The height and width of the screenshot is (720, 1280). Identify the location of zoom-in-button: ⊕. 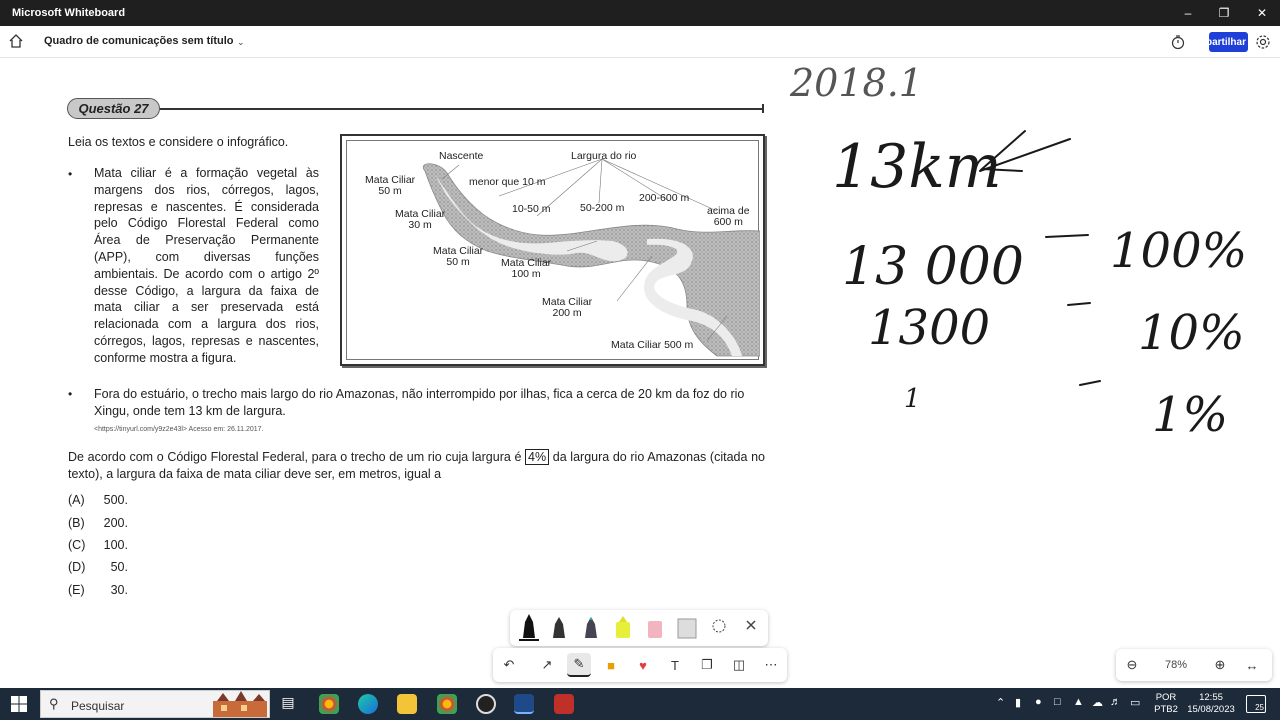
(1220, 665).